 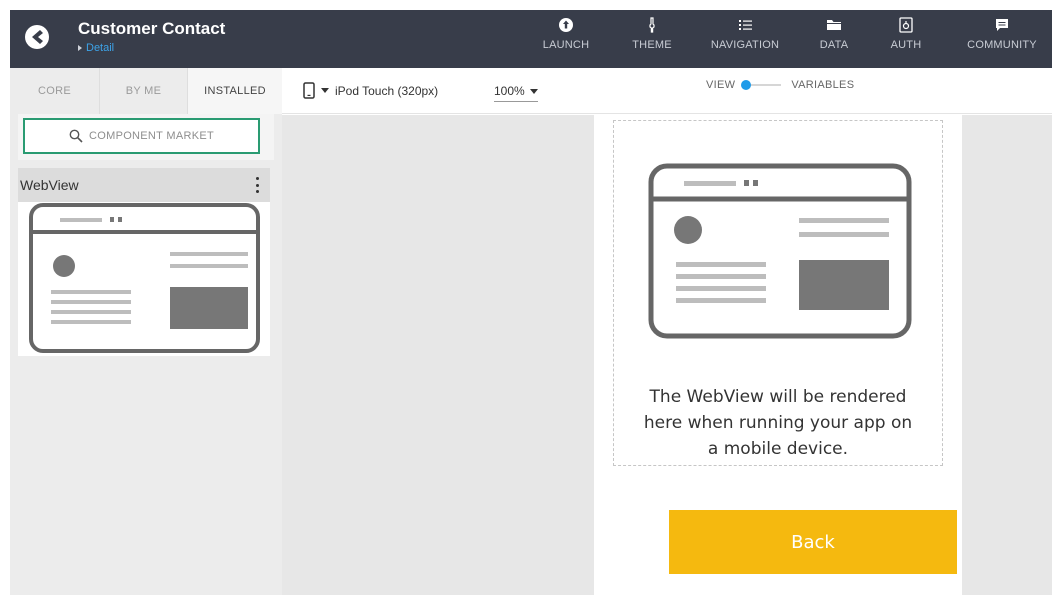 What do you see at coordinates (906, 25) in the screenshot?
I see `key-icon` at bounding box center [906, 25].